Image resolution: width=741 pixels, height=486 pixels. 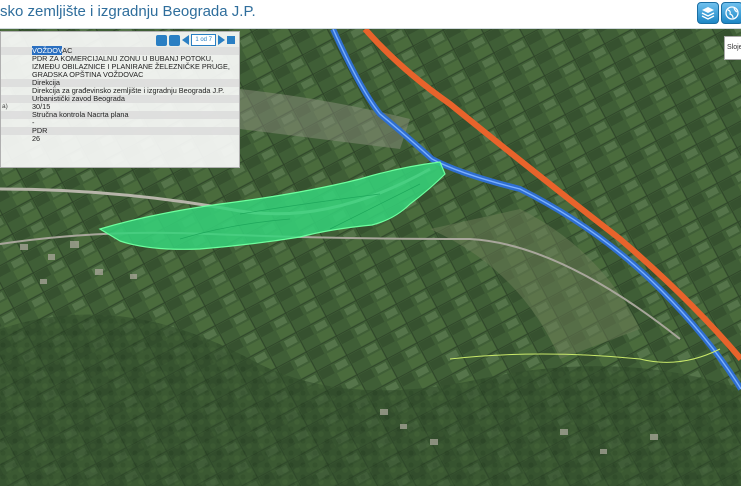 I want to click on page-indicator: 1 od 7, so click(x=203, y=40).